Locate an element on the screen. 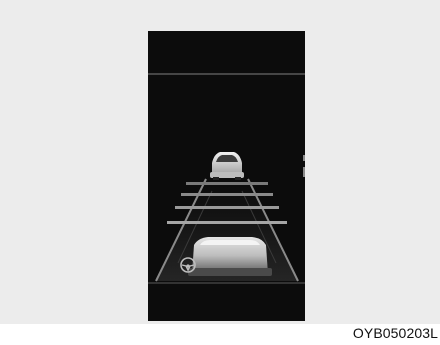 The height and width of the screenshot is (345, 440). ego-vehicle-icon is located at coordinates (230, 256).